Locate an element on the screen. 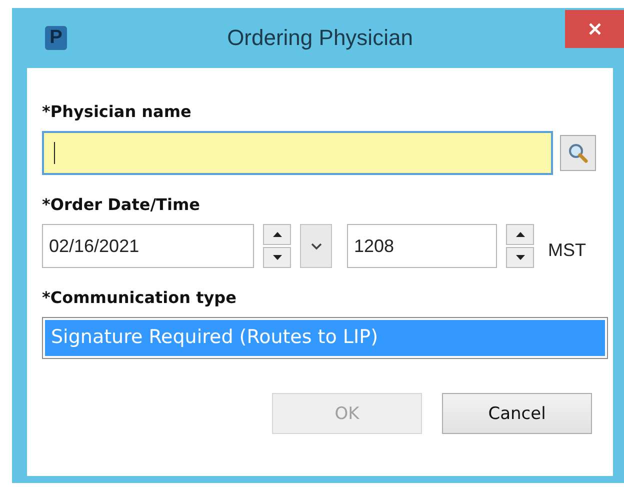  date-spinner is located at coordinates (277, 246).